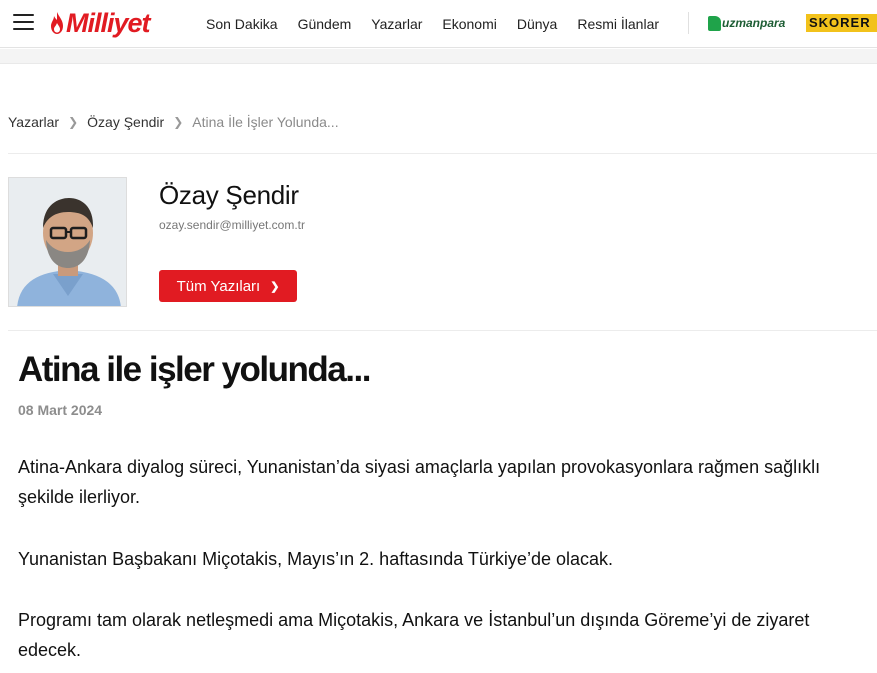  Describe the element at coordinates (438, 56) in the screenshot. I see `header-band` at that location.